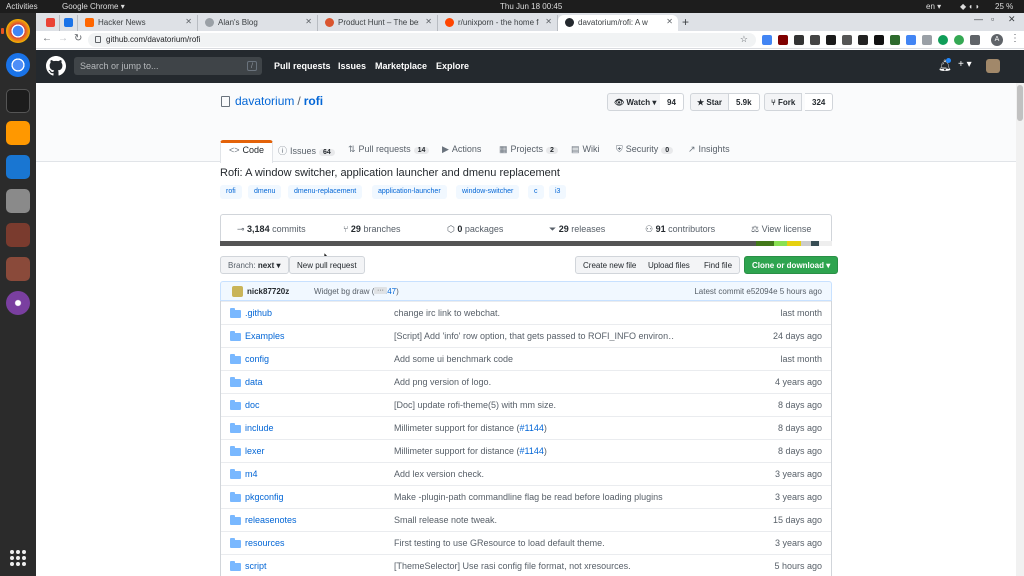 Image resolution: width=1024 pixels, height=576 pixels. Describe the element at coordinates (781, 229) in the screenshot. I see `license-link: ⚖ View license` at that location.